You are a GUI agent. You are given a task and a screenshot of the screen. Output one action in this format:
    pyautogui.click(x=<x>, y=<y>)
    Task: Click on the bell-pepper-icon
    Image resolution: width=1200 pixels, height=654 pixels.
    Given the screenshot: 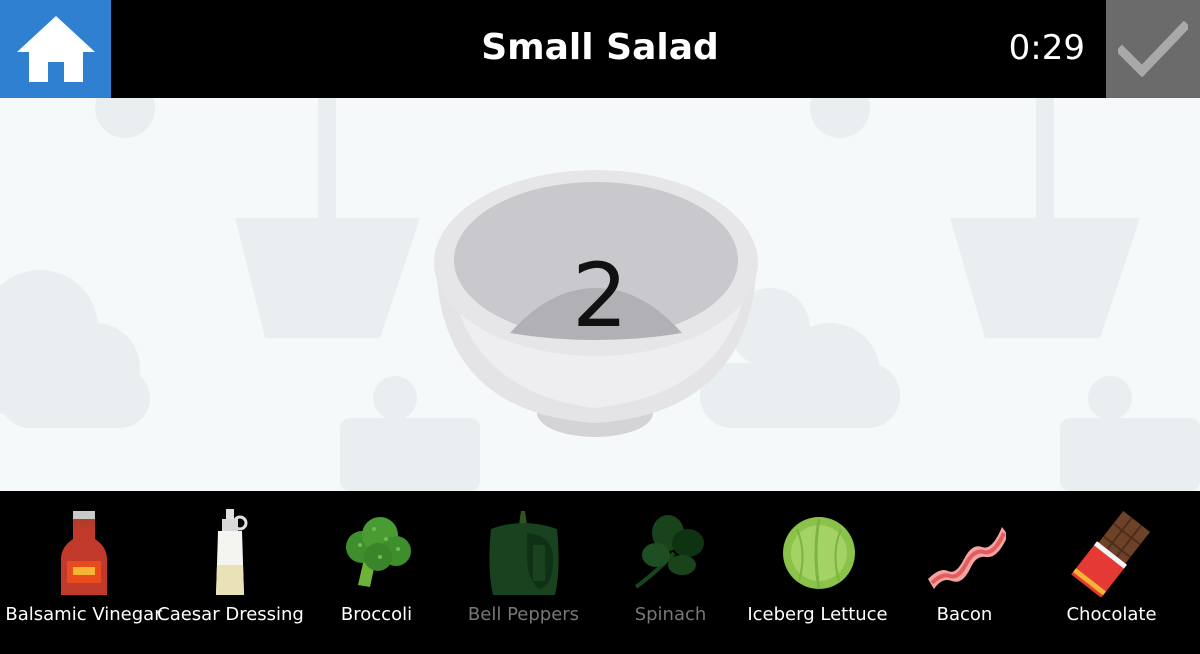 What is the action you would take?
    pyautogui.click(x=524, y=553)
    